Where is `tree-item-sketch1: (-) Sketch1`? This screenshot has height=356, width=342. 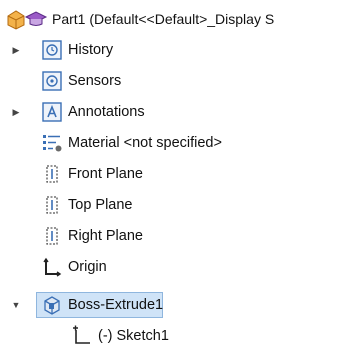 tree-item-sketch1: (-) Sketch1 is located at coordinates (171, 336).